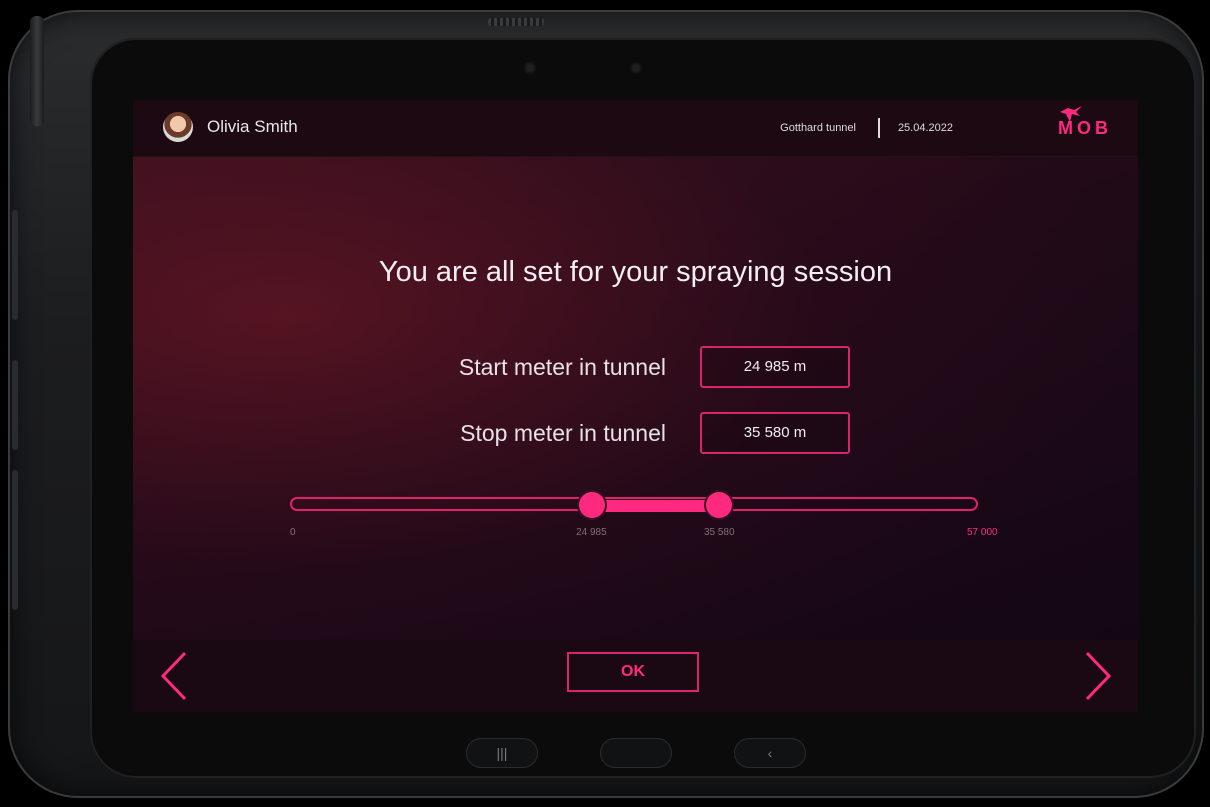 The width and height of the screenshot is (1210, 807). What do you see at coordinates (982, 532) in the screenshot?
I see `slider-max-label: 57 000` at bounding box center [982, 532].